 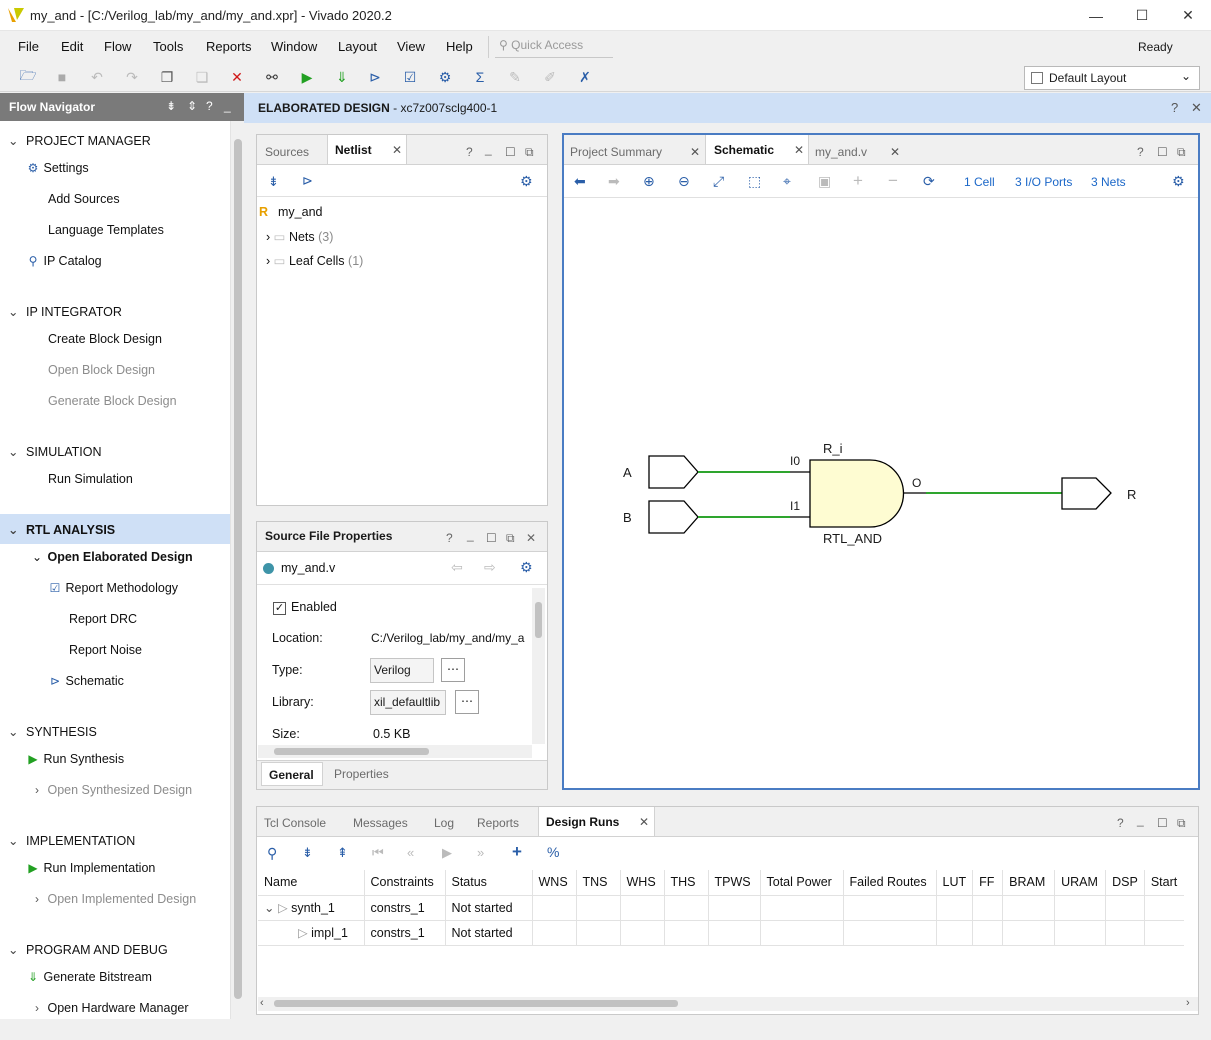 What do you see at coordinates (1112, 78) in the screenshot?
I see `layout-select: Default Layout ⌄` at bounding box center [1112, 78].